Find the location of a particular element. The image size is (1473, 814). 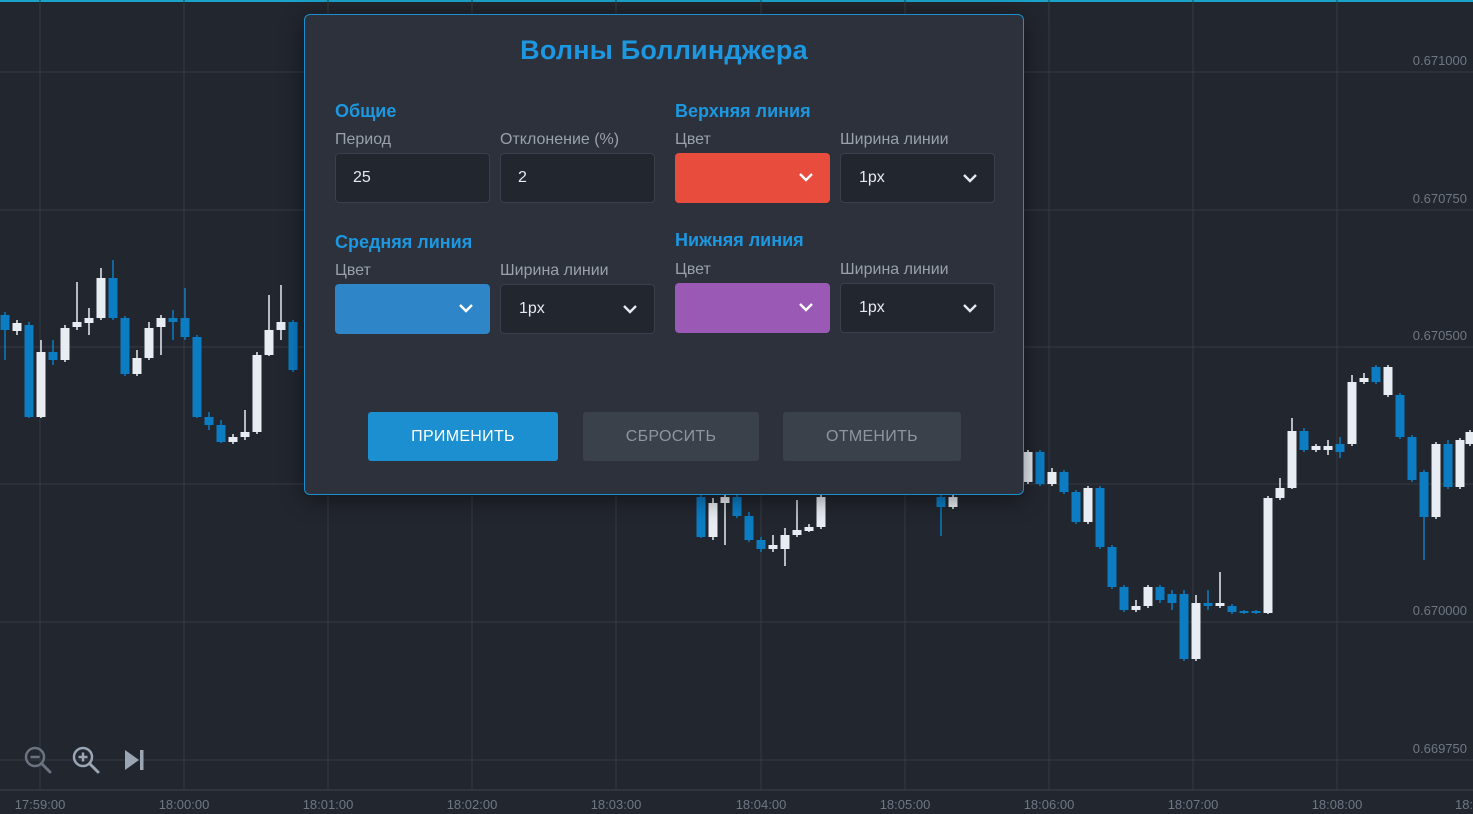

lower-width-value: 1px is located at coordinates (872, 307).